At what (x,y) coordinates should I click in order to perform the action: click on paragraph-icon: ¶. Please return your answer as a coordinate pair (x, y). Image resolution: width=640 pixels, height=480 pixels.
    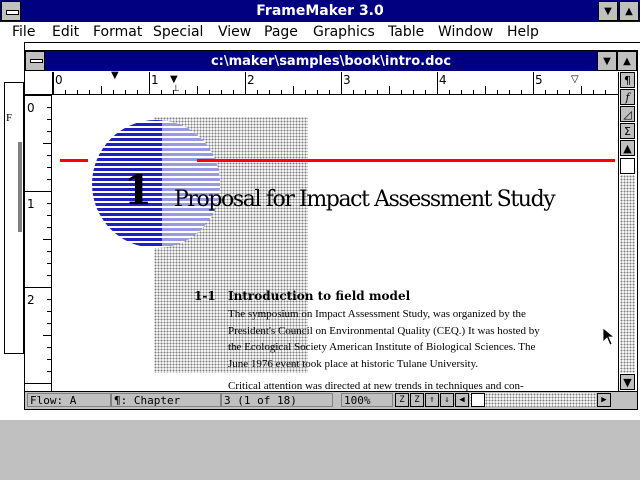
    Looking at the image, I should click on (627, 80).